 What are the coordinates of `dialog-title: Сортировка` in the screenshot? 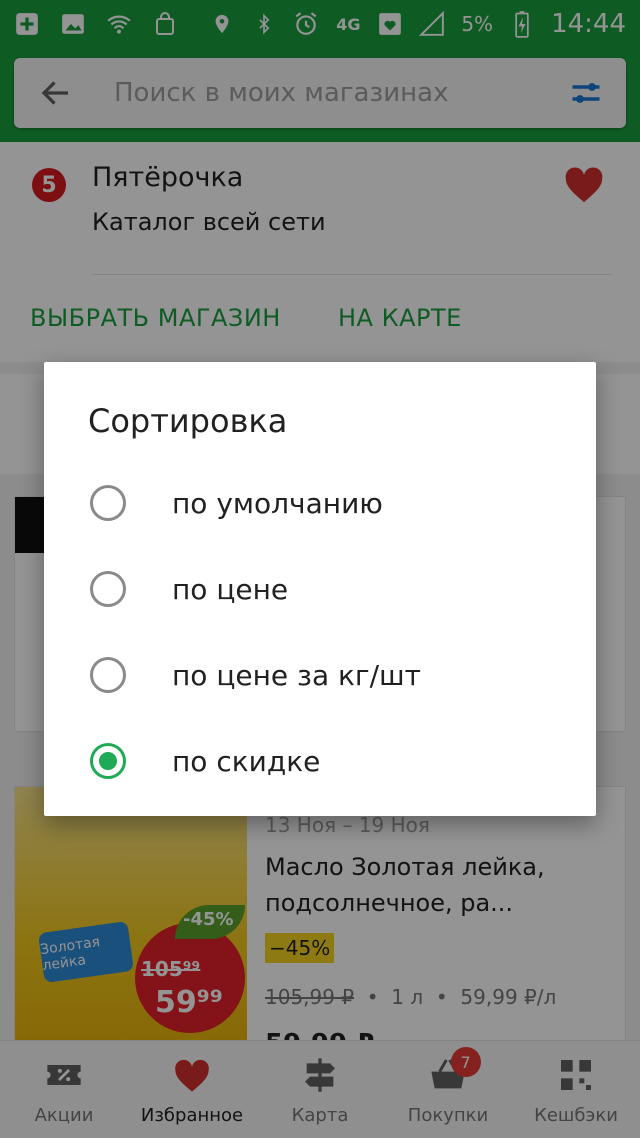 It's located at (188, 421).